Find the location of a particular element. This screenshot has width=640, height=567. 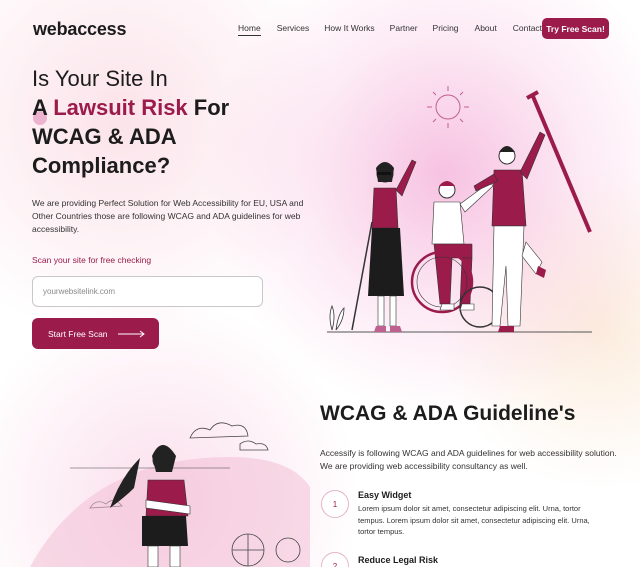

nav-item-contact: Contact is located at coordinates (527, 29).